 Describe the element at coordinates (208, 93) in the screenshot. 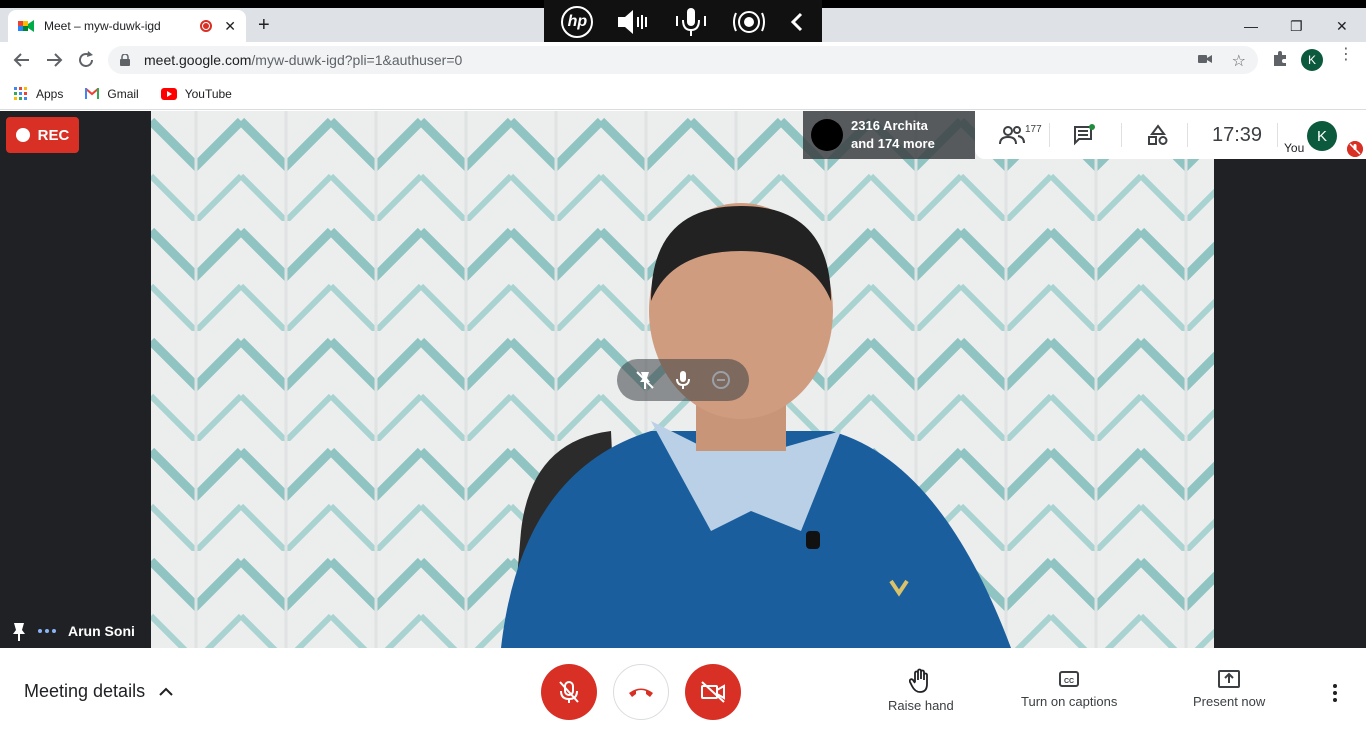

I see `bookmark-label: YouTube` at that location.